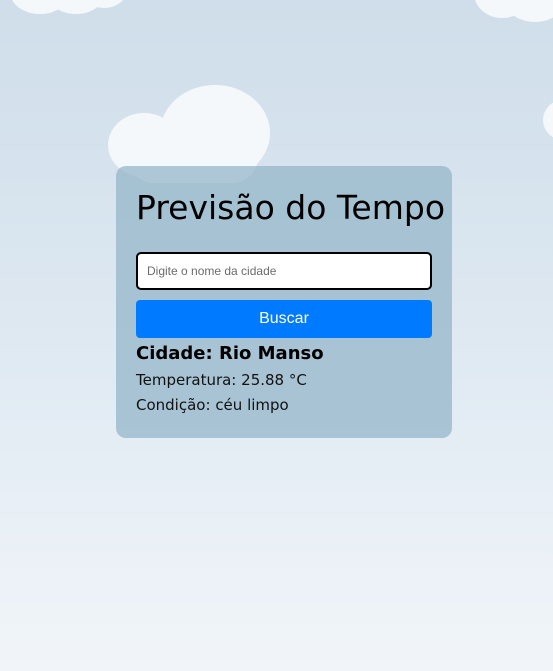 Image resolution: width=553 pixels, height=671 pixels. I want to click on result-city: Cidade: Rio Manso, so click(284, 354).